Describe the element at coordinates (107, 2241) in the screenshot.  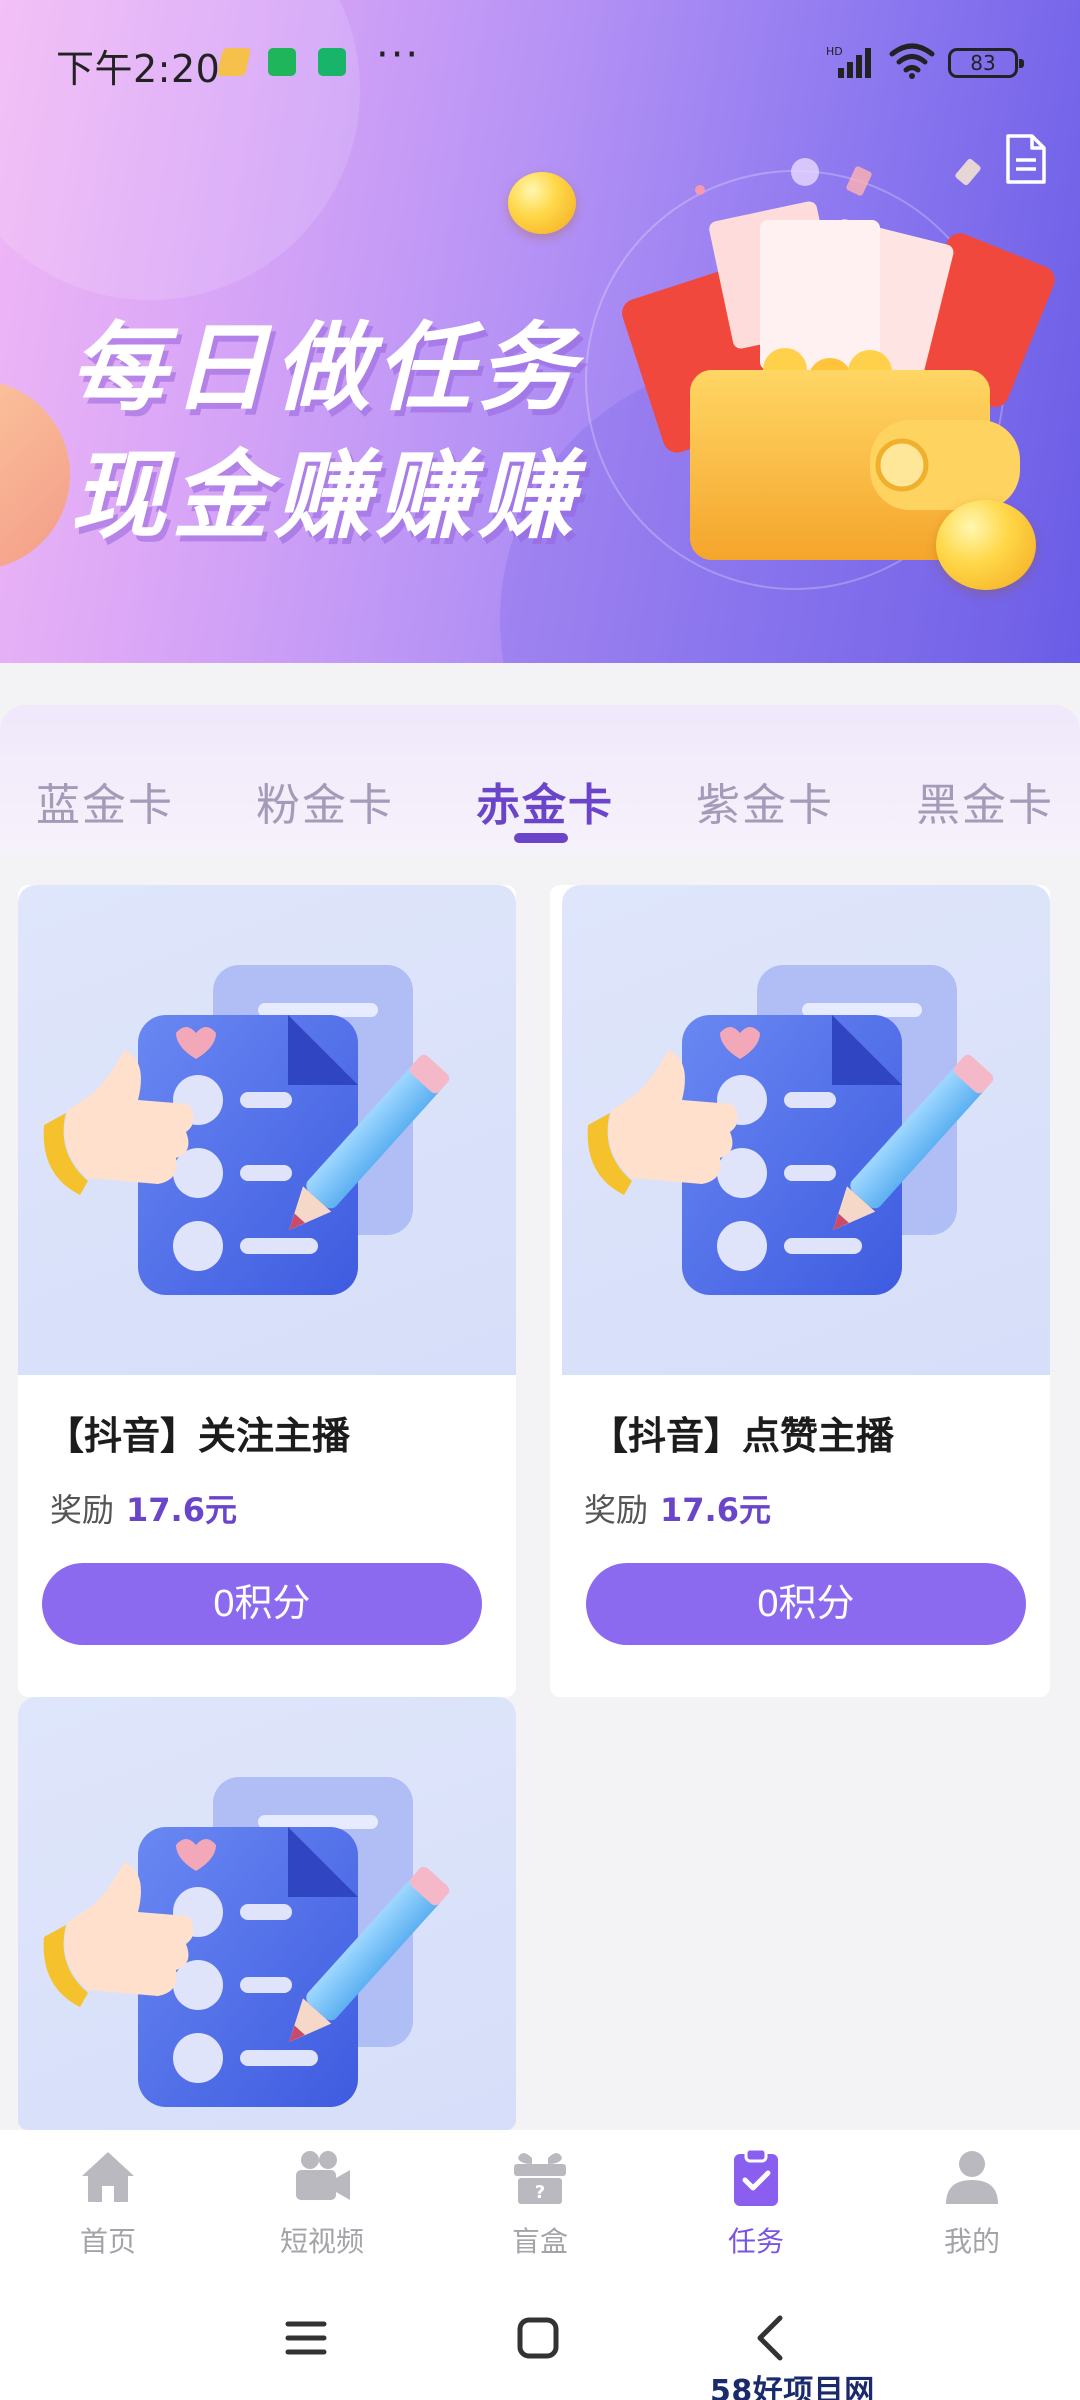
I see `nav-label: 首页` at that location.